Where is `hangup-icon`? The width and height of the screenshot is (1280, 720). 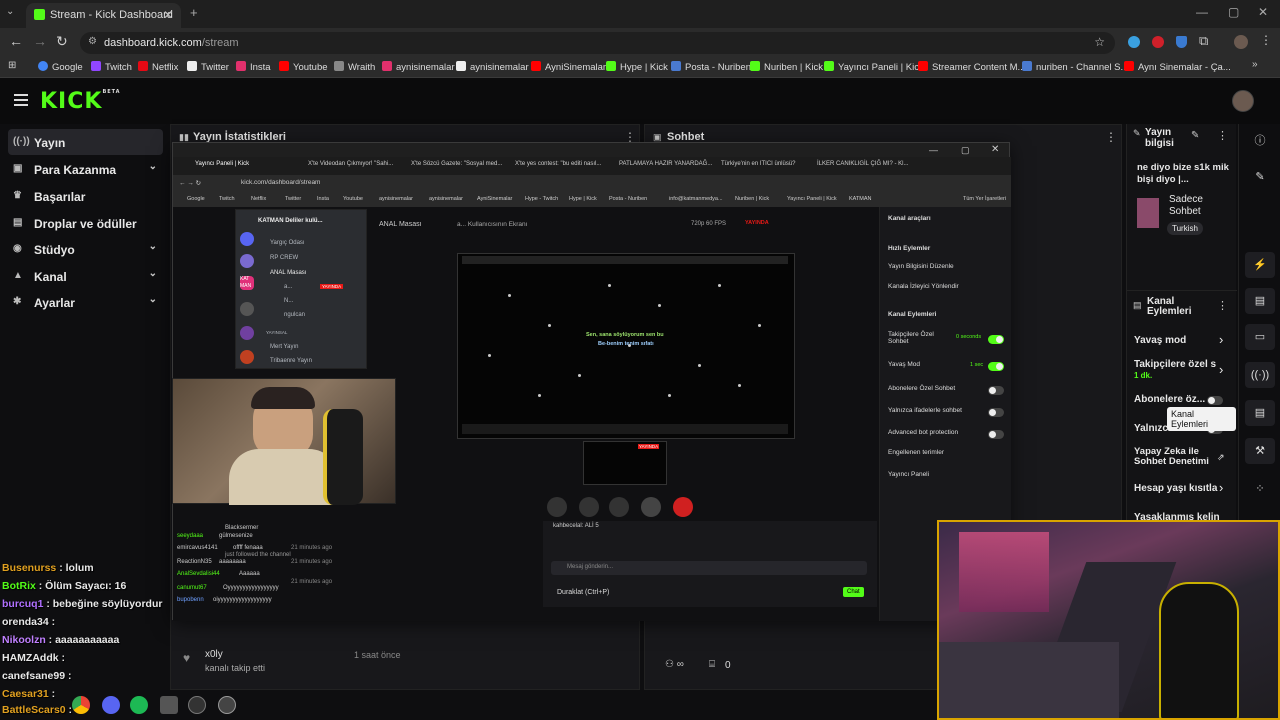 hangup-icon is located at coordinates (683, 507).